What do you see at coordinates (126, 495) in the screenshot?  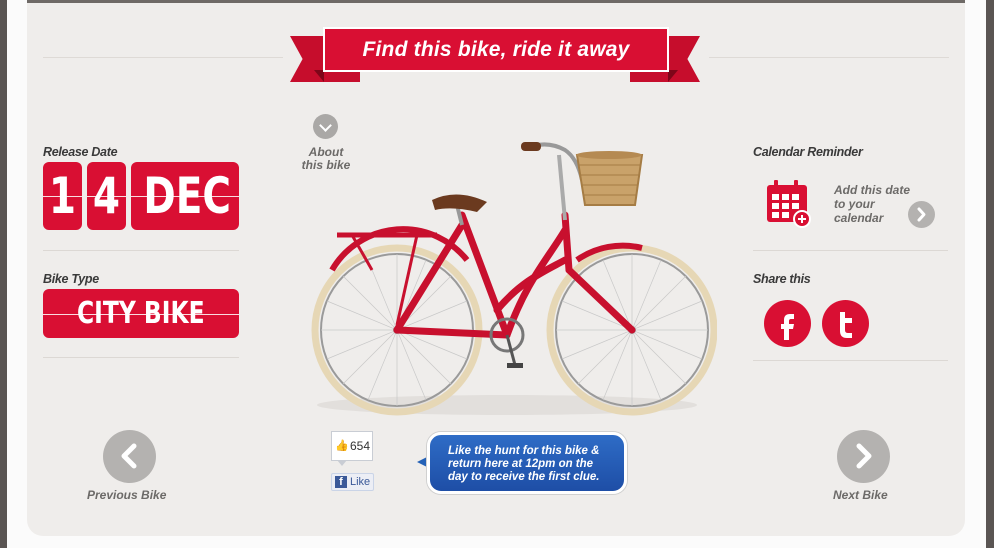 I see `previous-bike-link: Previous Bike` at bounding box center [126, 495].